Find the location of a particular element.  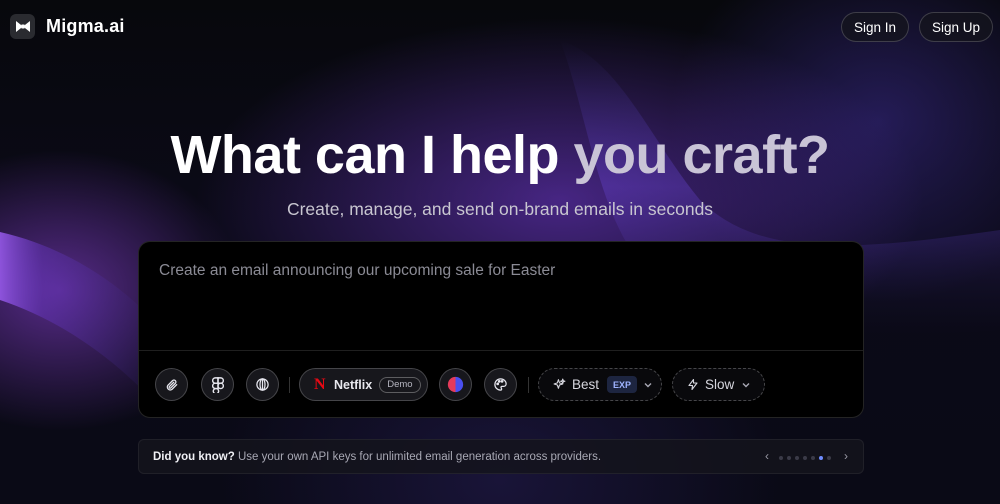

color-button is located at coordinates (455, 384).